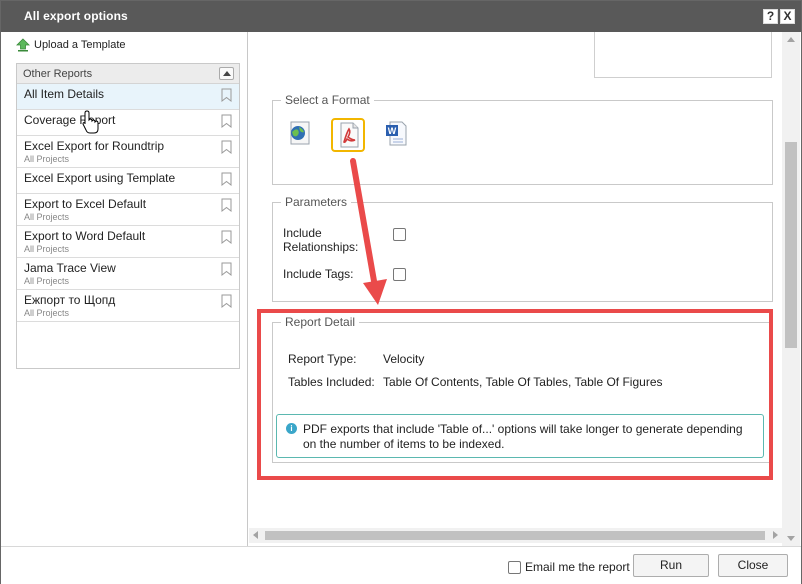 The image size is (802, 584). Describe the element at coordinates (404, 359) in the screenshot. I see `report-type-value: Velocity` at that location.